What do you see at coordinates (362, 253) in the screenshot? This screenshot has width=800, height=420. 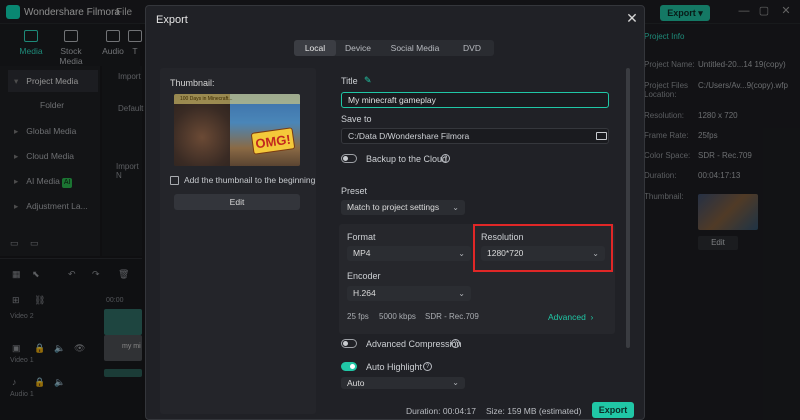 I see `format-value: MP4` at bounding box center [362, 253].